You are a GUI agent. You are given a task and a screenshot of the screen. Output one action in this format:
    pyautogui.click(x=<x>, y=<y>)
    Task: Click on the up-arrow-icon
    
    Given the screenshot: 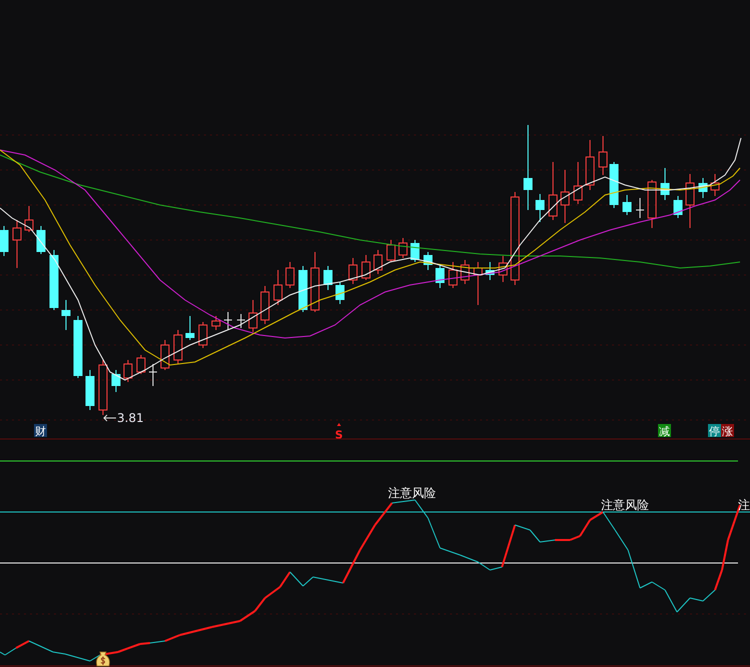 What is the action you would take?
    pyautogui.click(x=339, y=424)
    